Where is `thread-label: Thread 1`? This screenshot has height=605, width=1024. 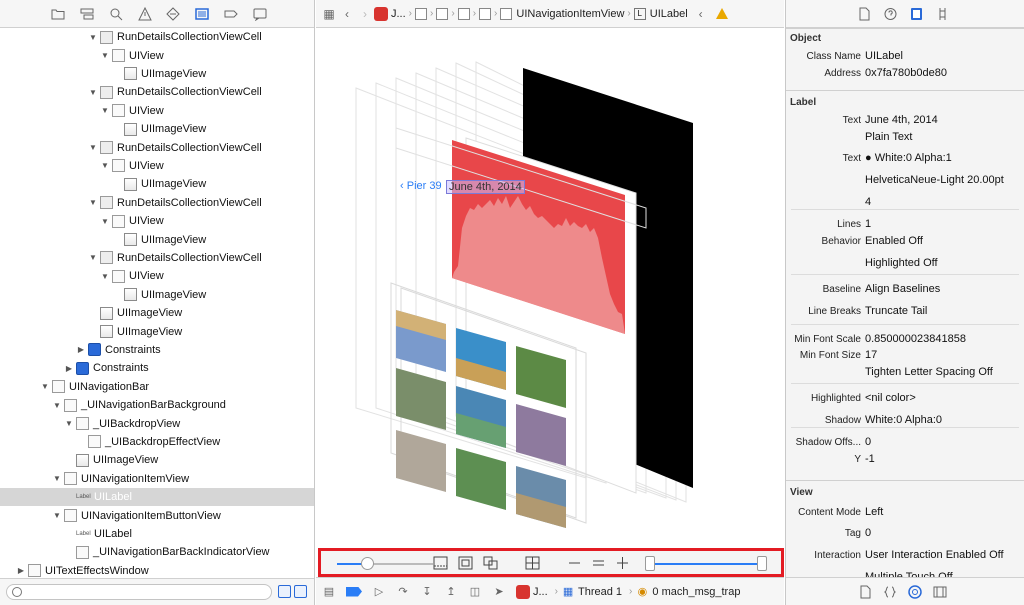
thread-label: Thread 1 is located at coordinates (600, 592).